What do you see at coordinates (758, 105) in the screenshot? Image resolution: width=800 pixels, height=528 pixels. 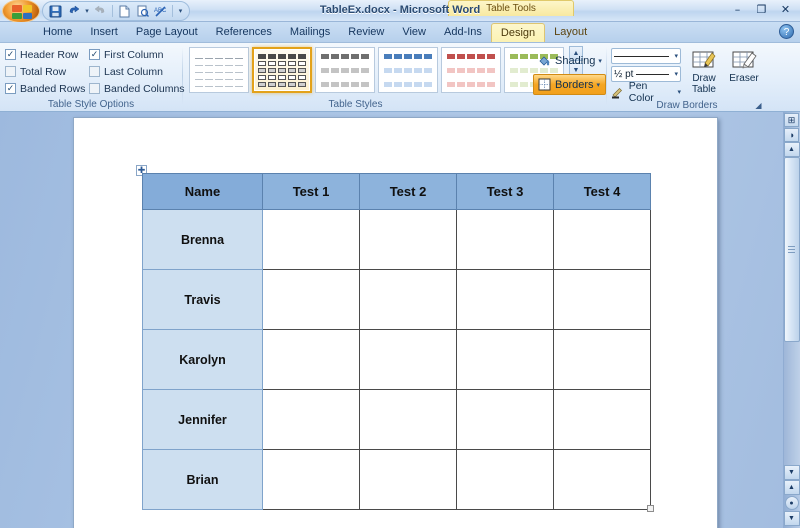 I see `draw-borders-dialog-launcher: ◢` at bounding box center [758, 105].